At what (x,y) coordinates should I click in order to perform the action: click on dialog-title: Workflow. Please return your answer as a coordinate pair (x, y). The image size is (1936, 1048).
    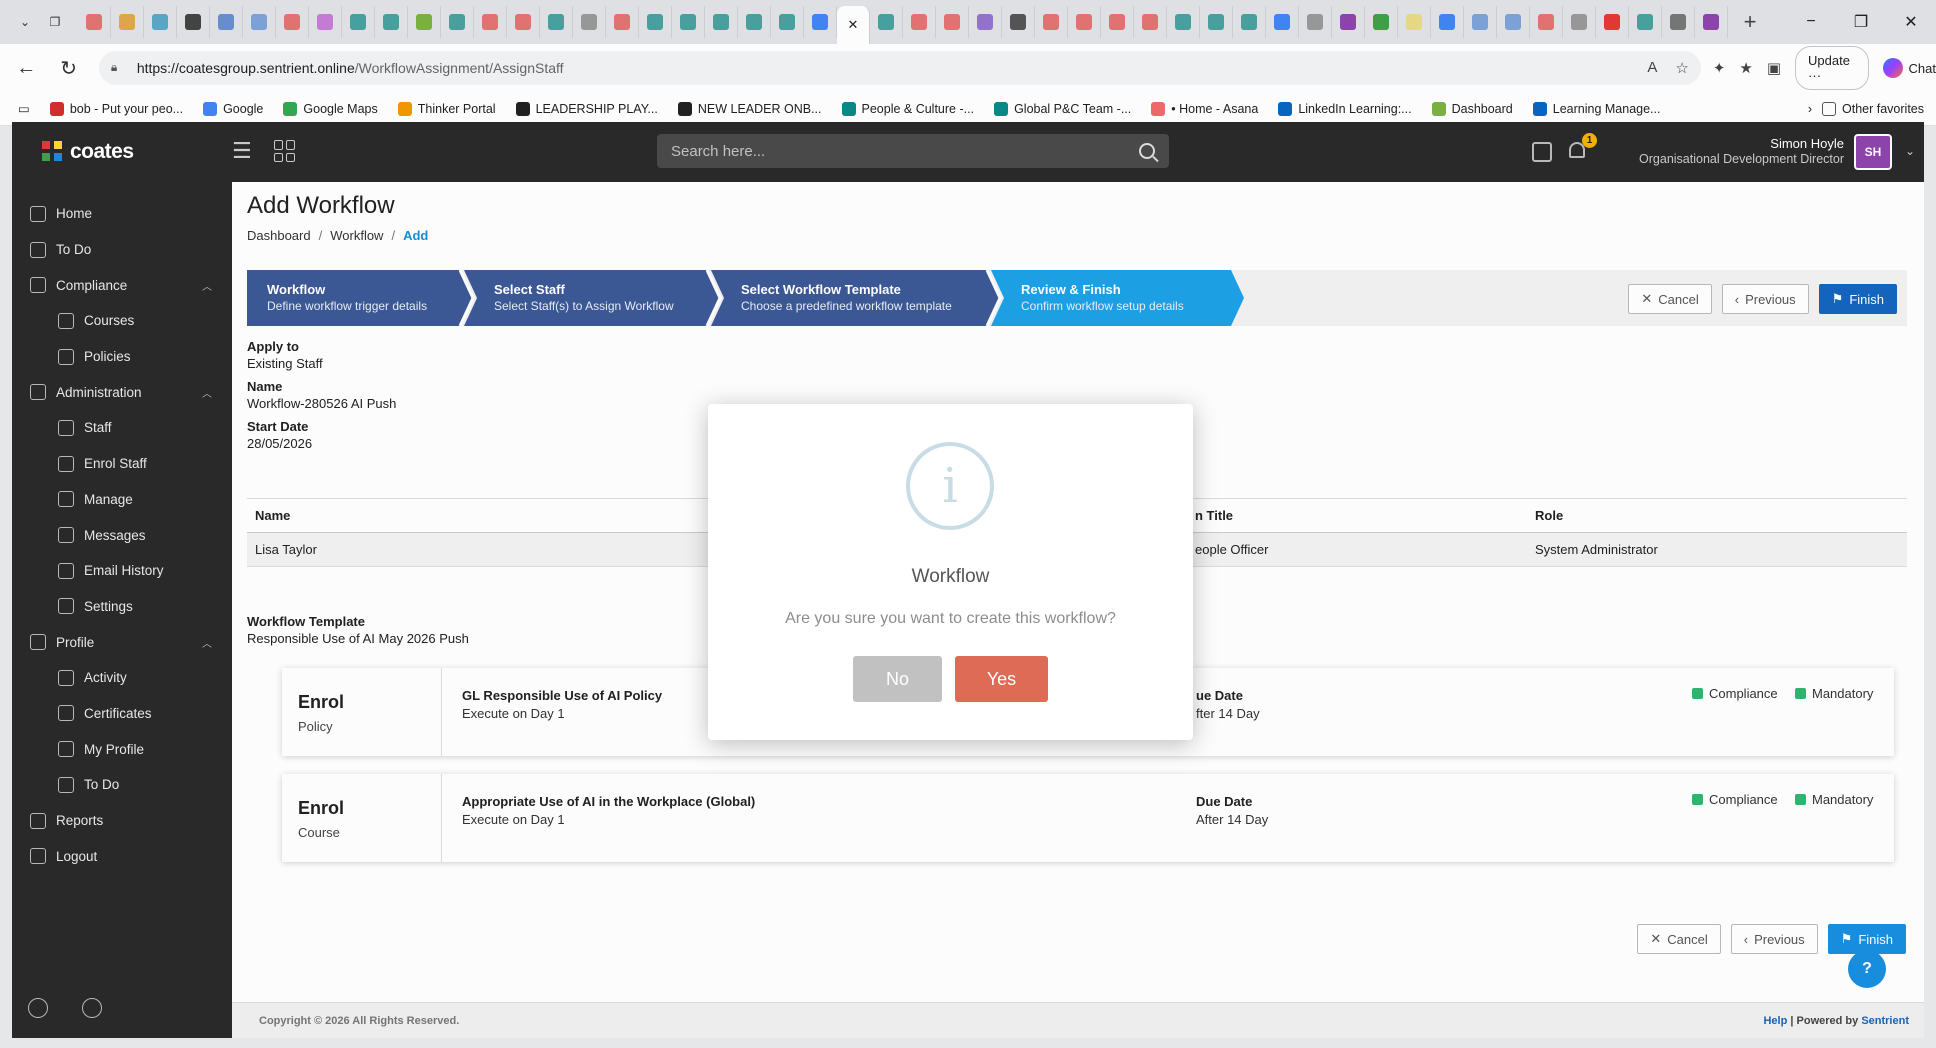
    Looking at the image, I should click on (950, 576).